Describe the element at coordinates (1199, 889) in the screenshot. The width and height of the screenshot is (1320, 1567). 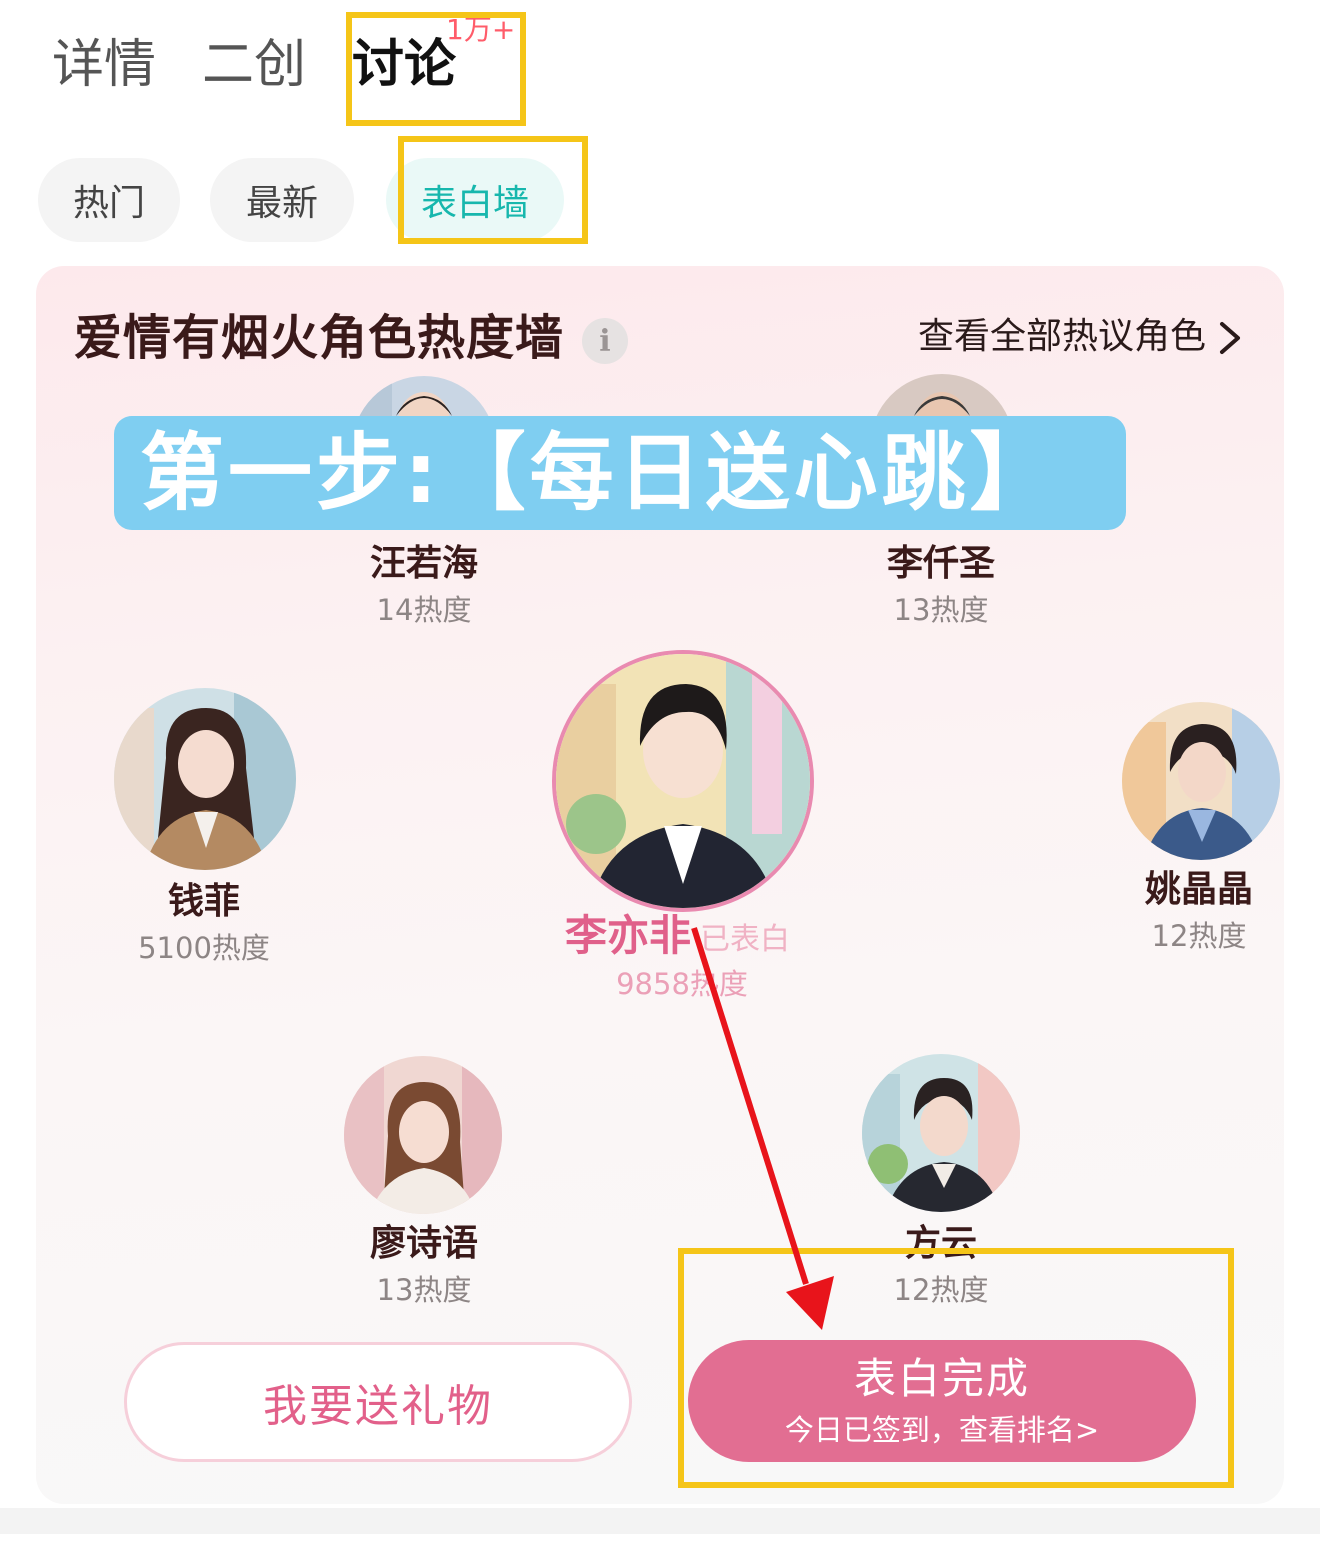
I see `character-name: 姚晶晶` at that location.